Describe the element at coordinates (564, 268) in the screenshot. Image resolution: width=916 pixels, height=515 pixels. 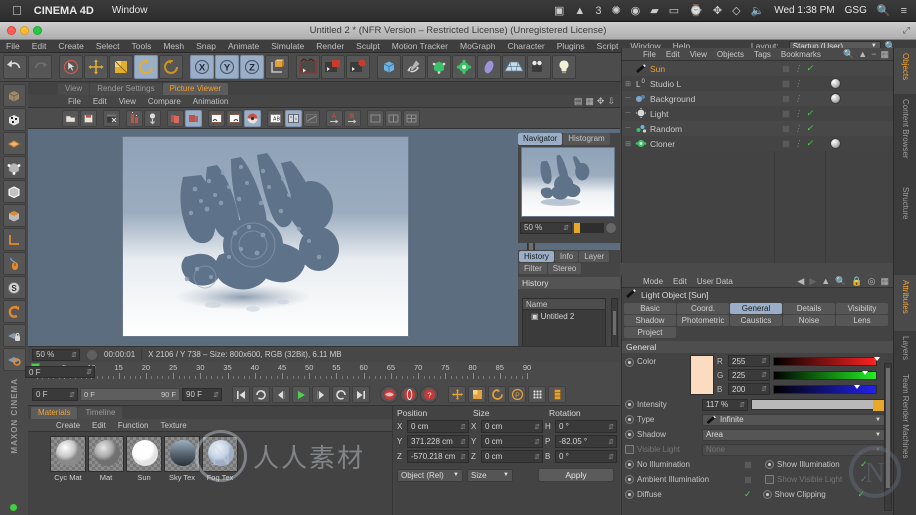
I see `tab-stereo: Stereo` at that location.